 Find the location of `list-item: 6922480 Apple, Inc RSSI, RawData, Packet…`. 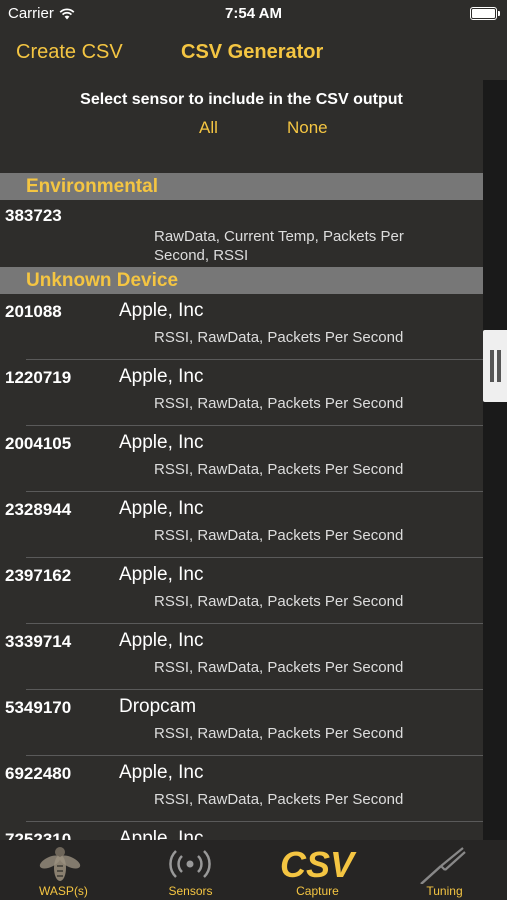

list-item: 6922480 Apple, Inc RSSI, RawData, Packet… is located at coordinates (241, 789).